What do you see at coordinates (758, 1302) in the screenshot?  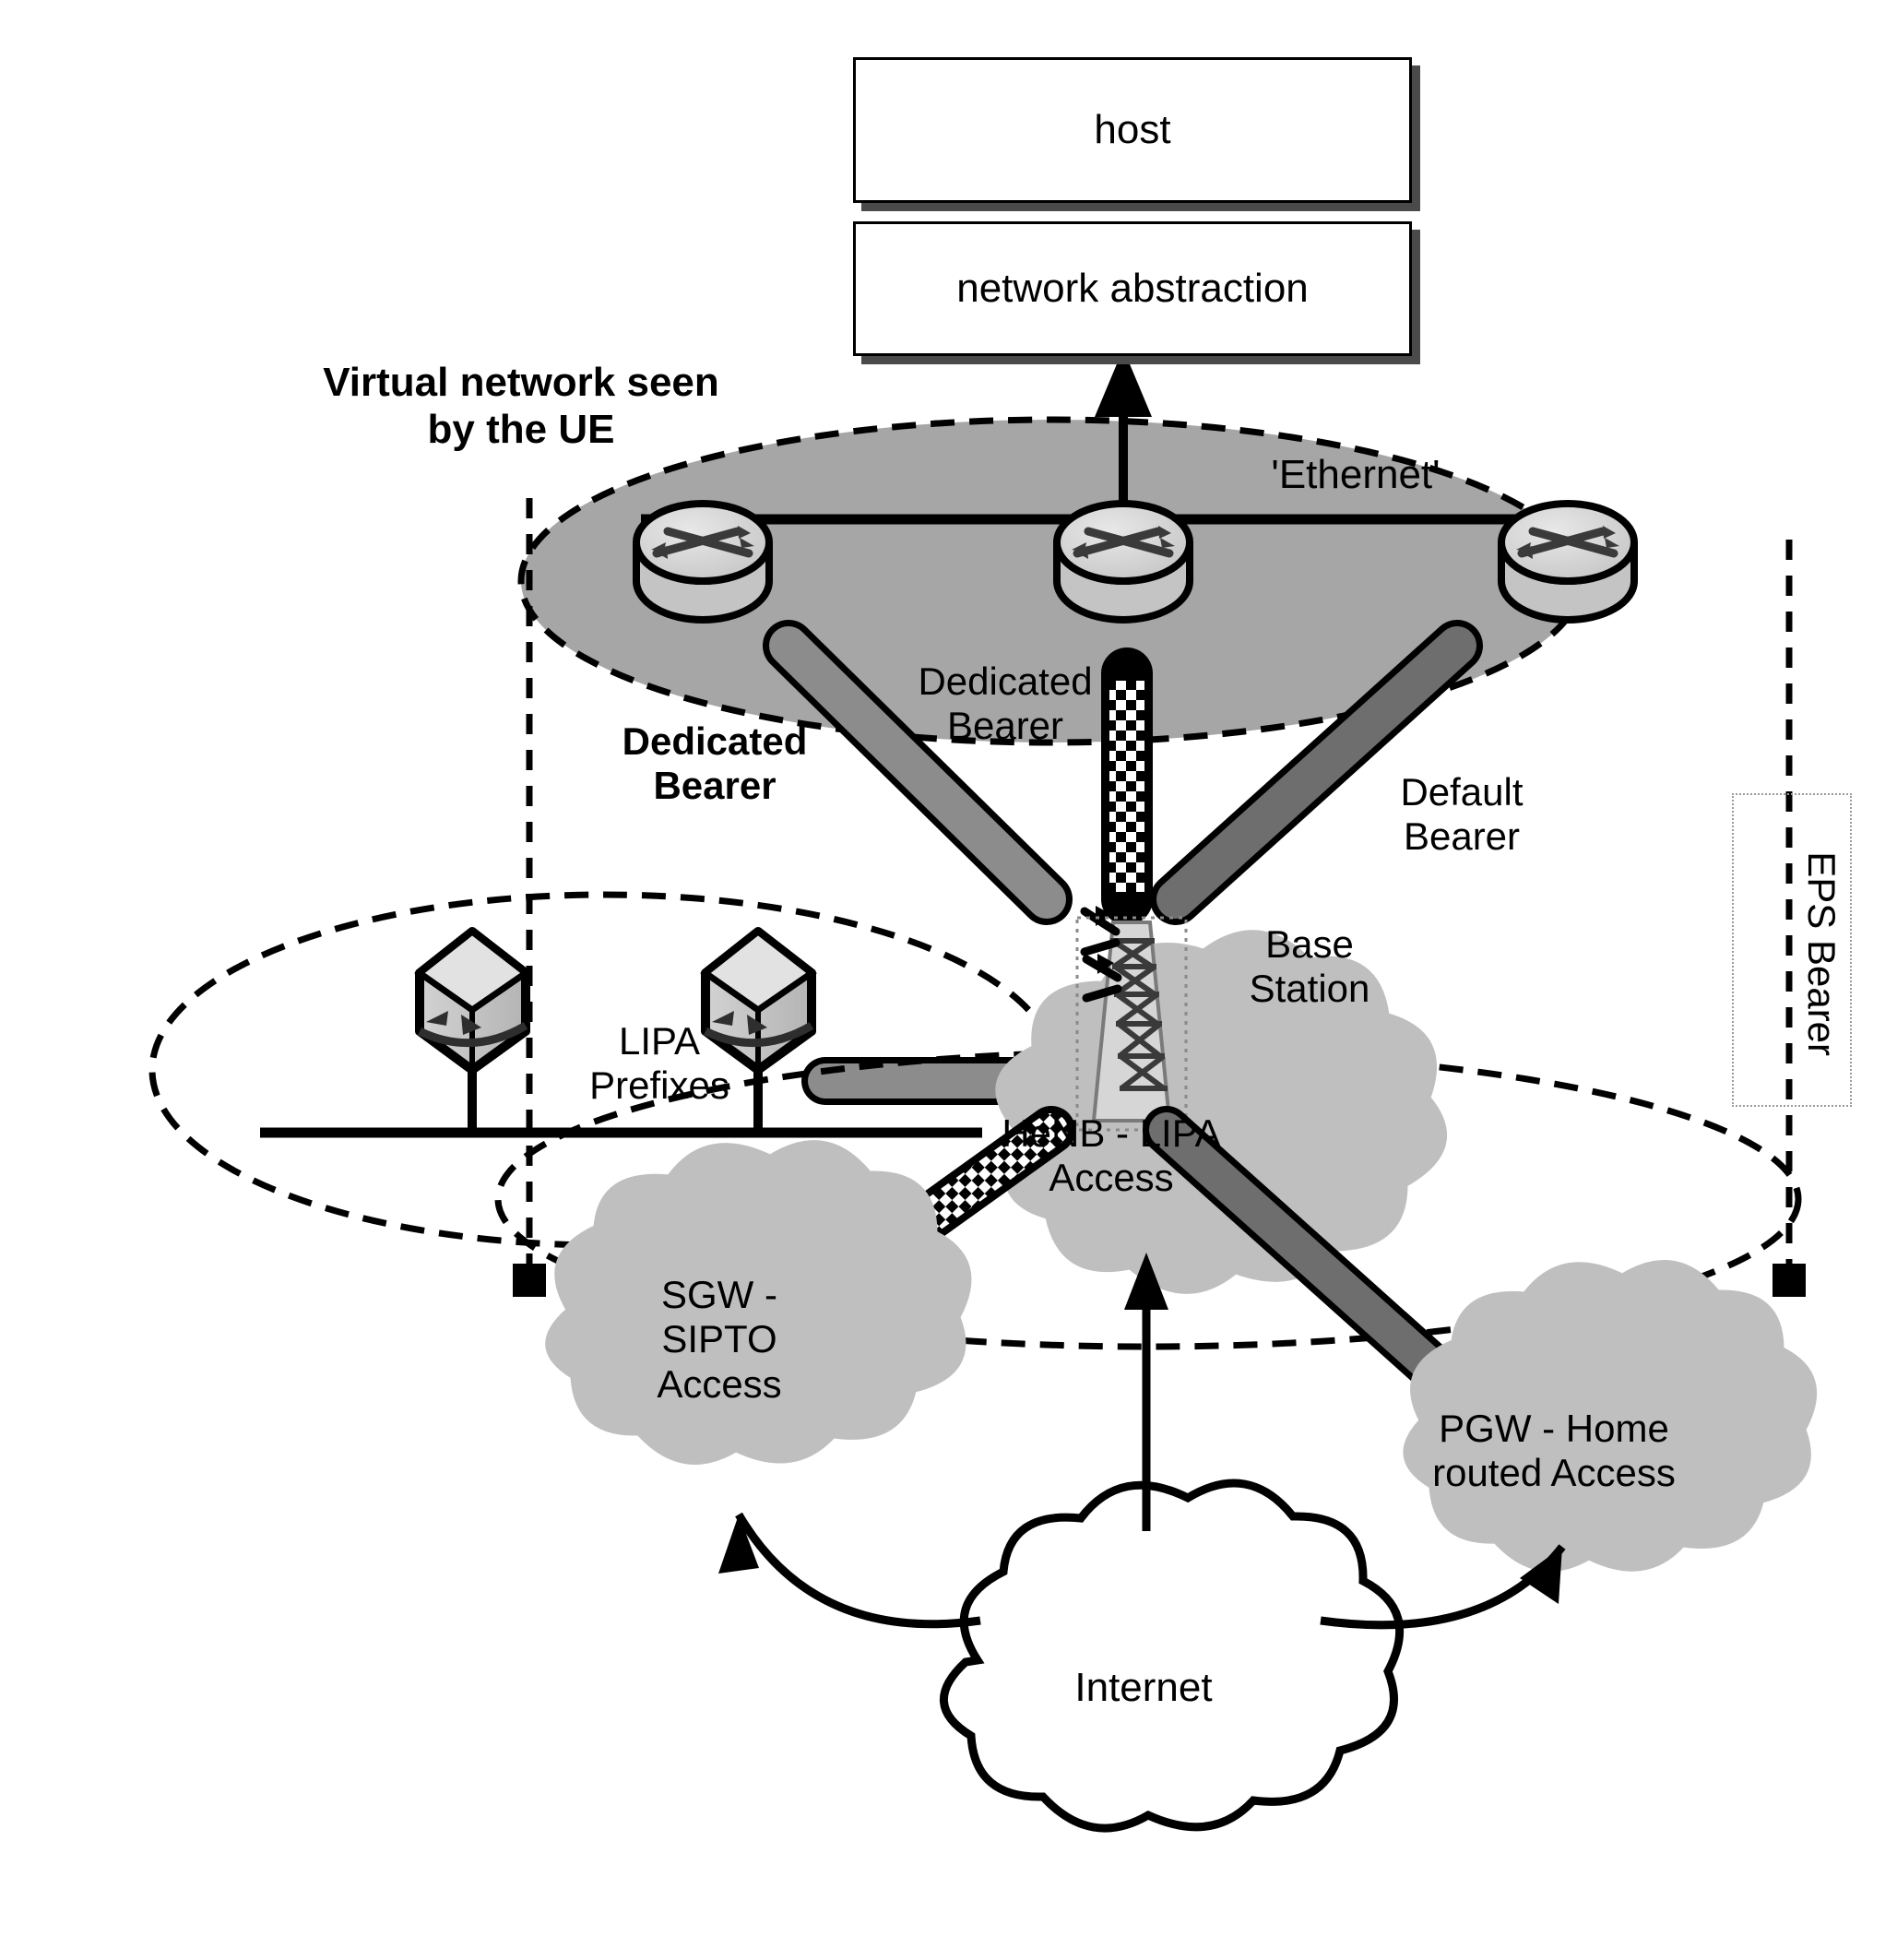 I see `sgw-sipto-cloud` at bounding box center [758, 1302].